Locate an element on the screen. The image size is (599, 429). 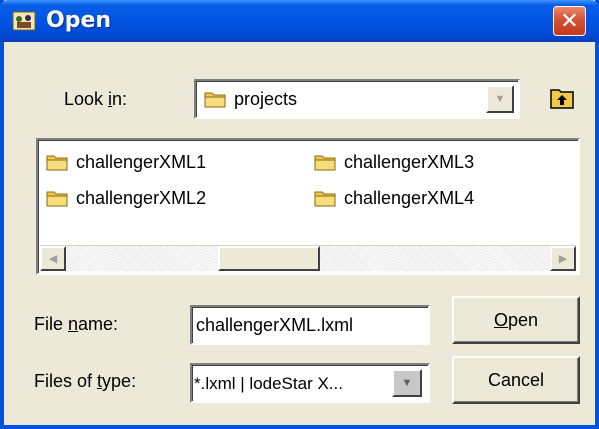
scroll-left-icon: ◀ is located at coordinates (53, 259).